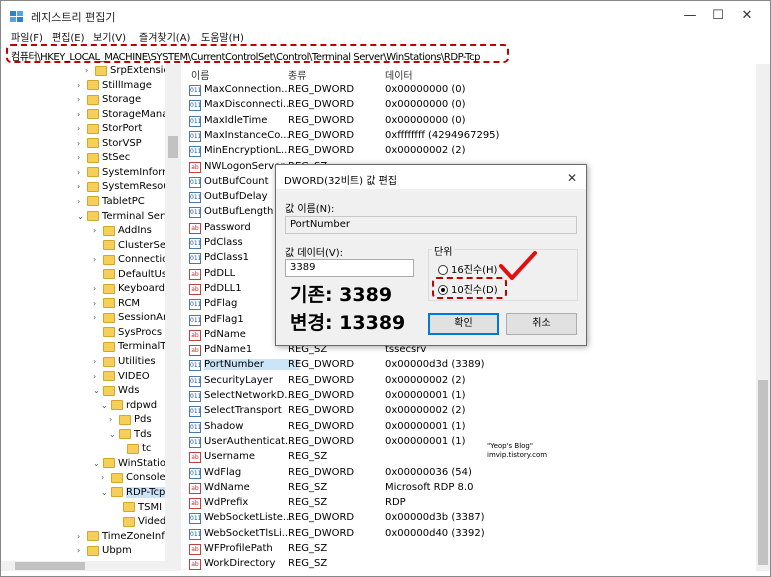 The width and height of the screenshot is (771, 577). I want to click on tree-item: › Pds, so click(130, 421).